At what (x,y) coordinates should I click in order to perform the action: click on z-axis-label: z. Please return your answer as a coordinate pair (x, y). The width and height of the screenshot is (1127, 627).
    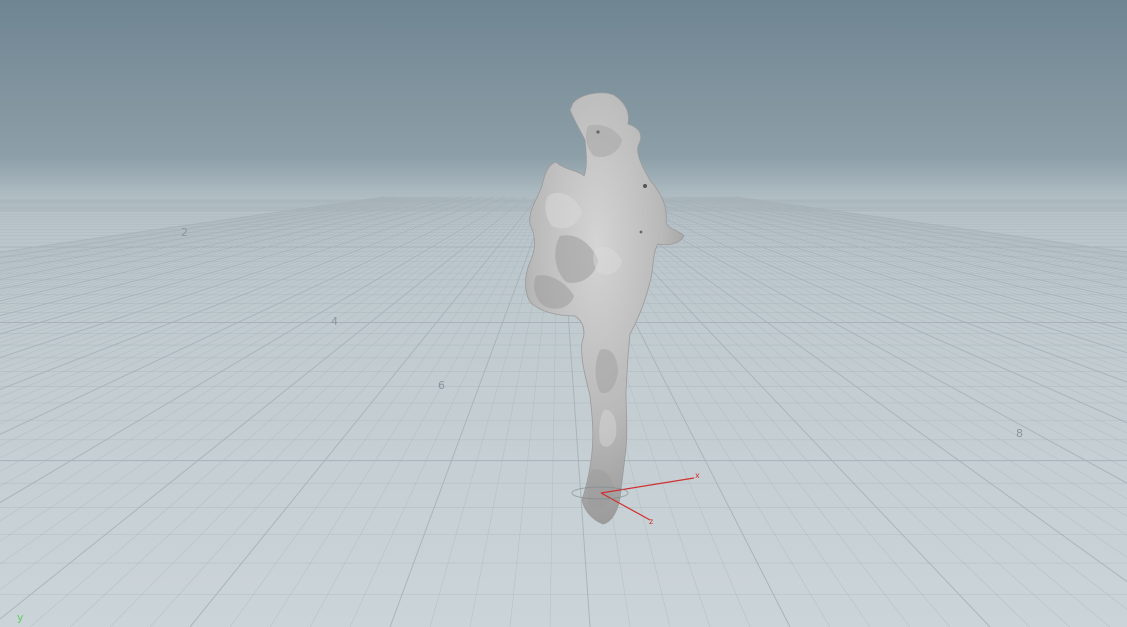
    Looking at the image, I should click on (651, 521).